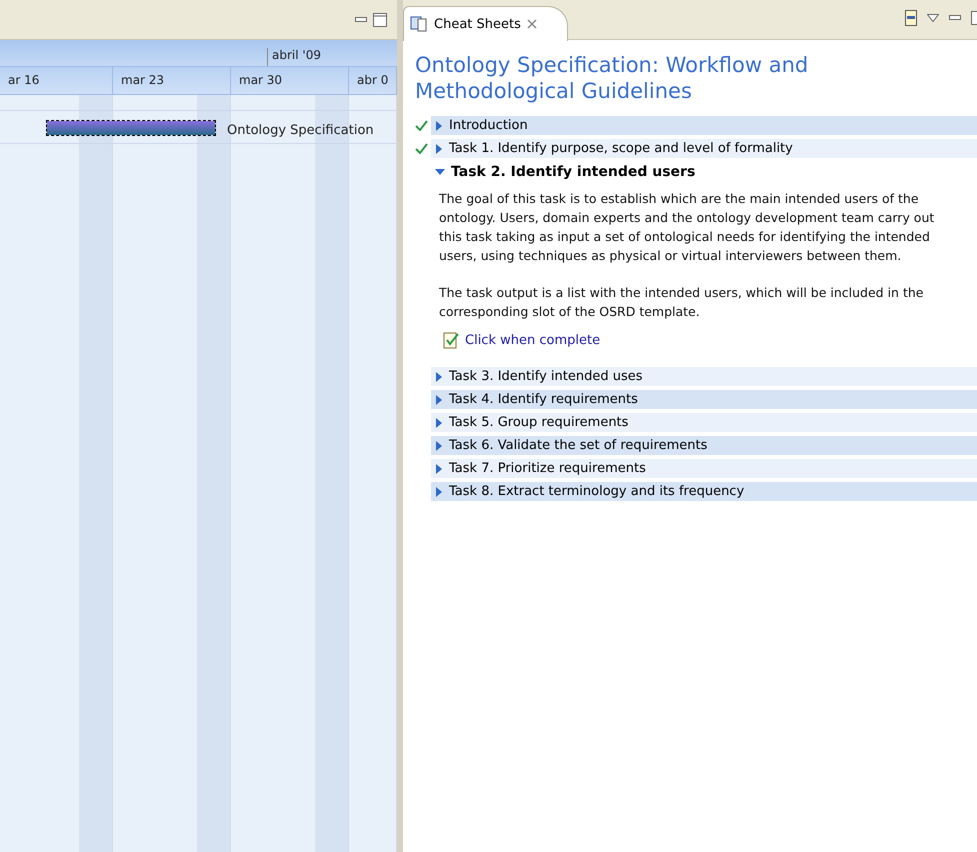 Image resolution: width=977 pixels, height=852 pixels. What do you see at coordinates (373, 80) in the screenshot?
I see `week-label: abr 0` at bounding box center [373, 80].